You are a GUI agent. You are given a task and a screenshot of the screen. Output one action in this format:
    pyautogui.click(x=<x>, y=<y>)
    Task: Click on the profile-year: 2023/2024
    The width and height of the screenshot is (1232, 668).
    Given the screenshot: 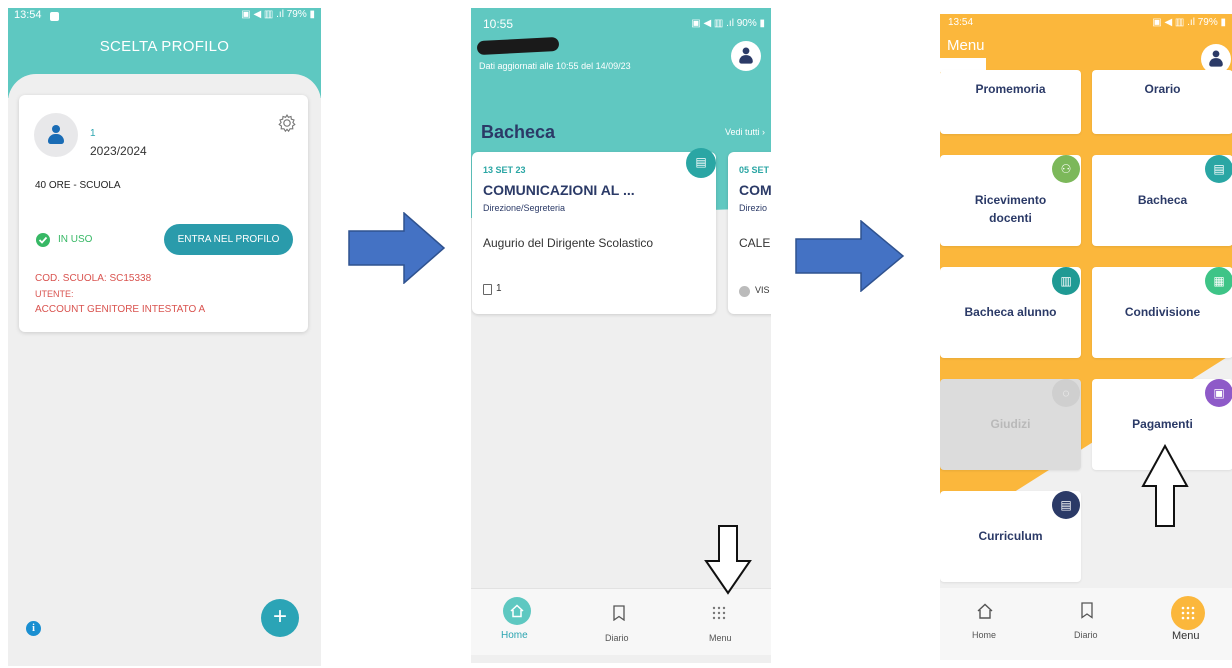 What is the action you would take?
    pyautogui.click(x=118, y=151)
    